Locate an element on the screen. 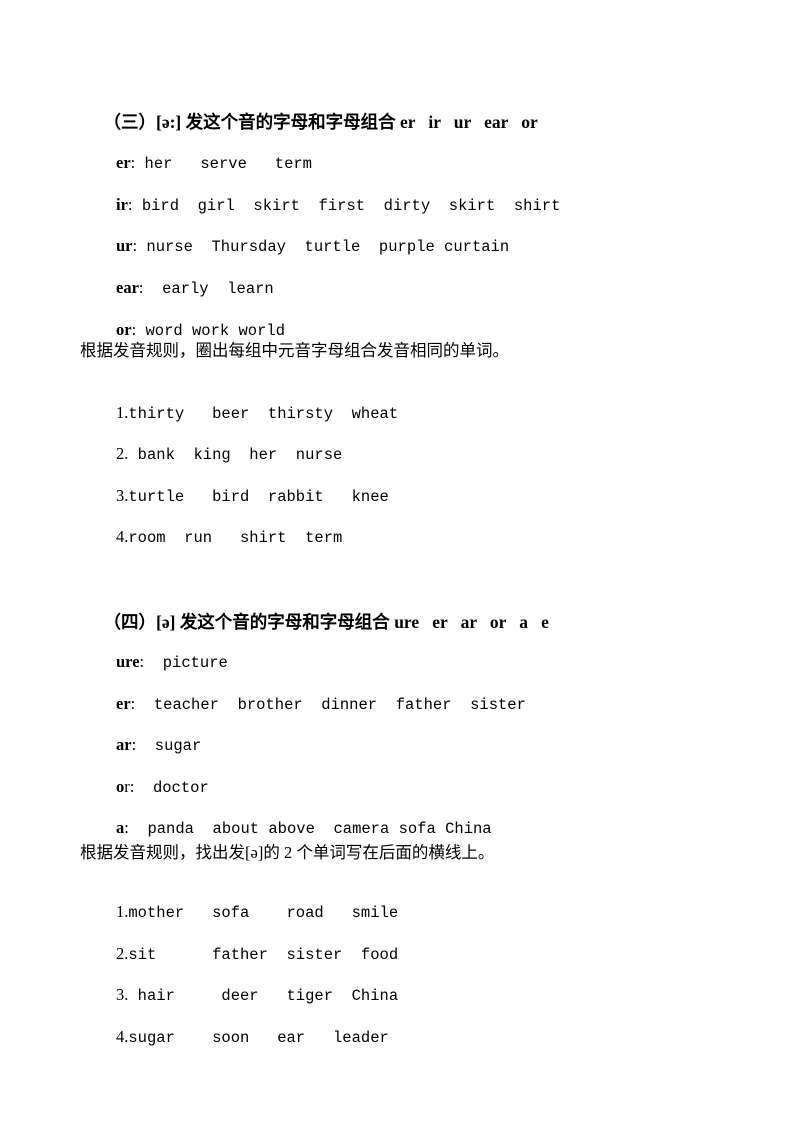  section-chinese-text-3: 发这个音的字母和字母组合 is located at coordinates (290, 121).